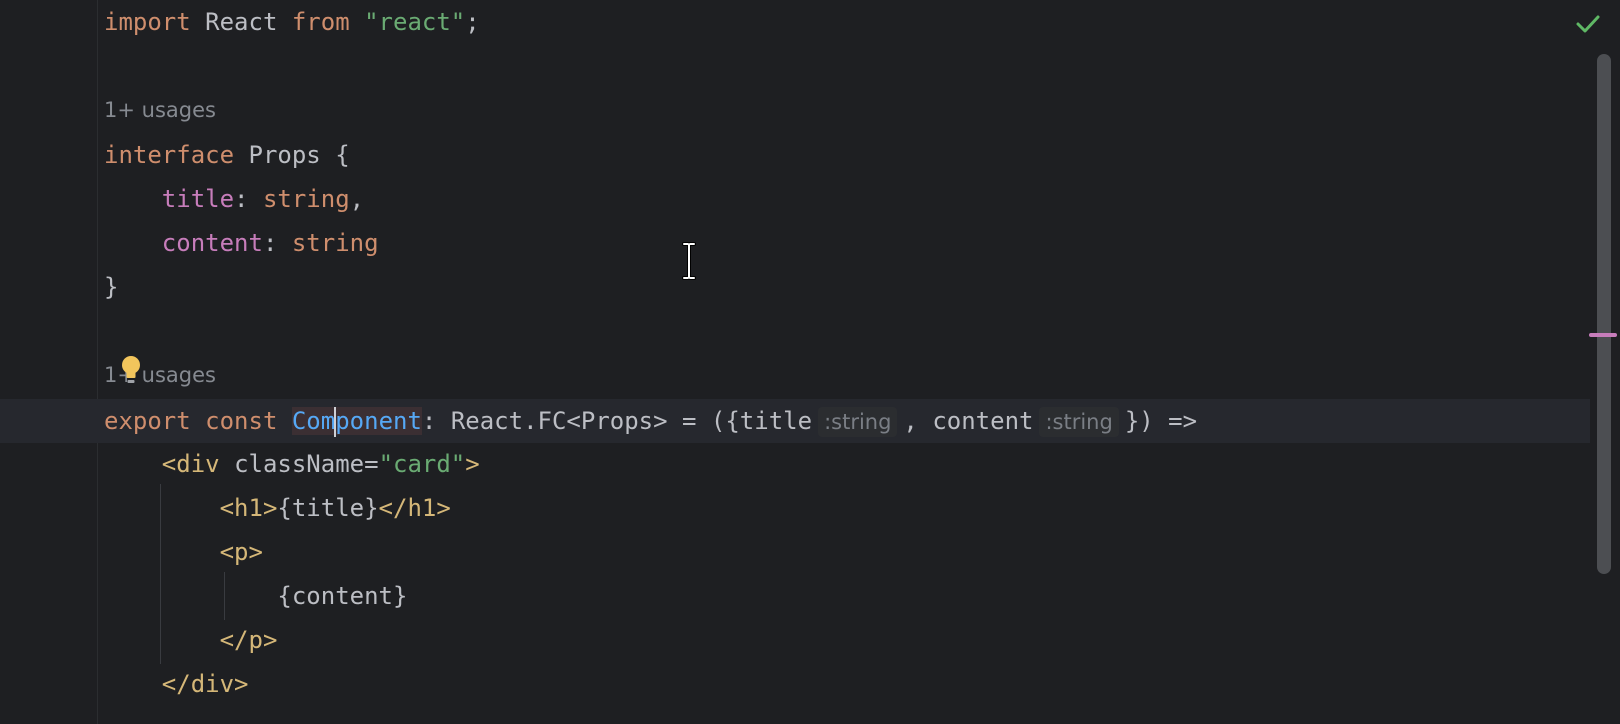 The width and height of the screenshot is (1620, 724). What do you see at coordinates (292, 464) in the screenshot?
I see `code-line-div-open: <div className="card">` at bounding box center [292, 464].